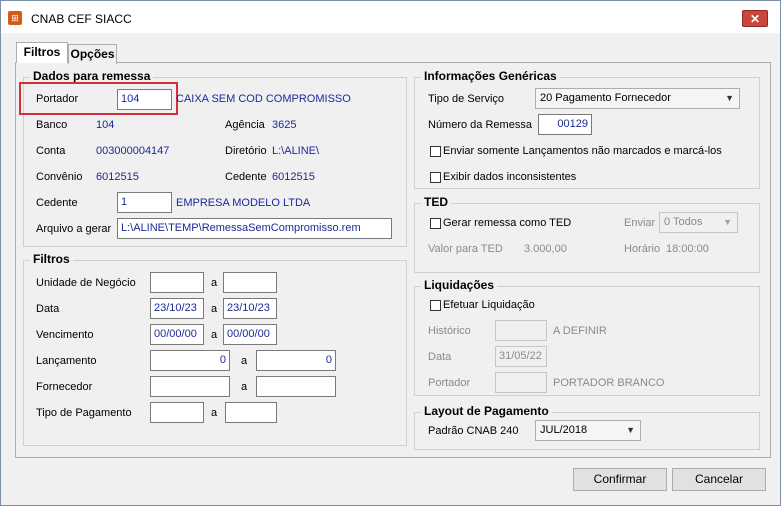  What do you see at coordinates (64, 387) in the screenshot?
I see `fornecedor-label: Fornecedor` at bounding box center [64, 387].